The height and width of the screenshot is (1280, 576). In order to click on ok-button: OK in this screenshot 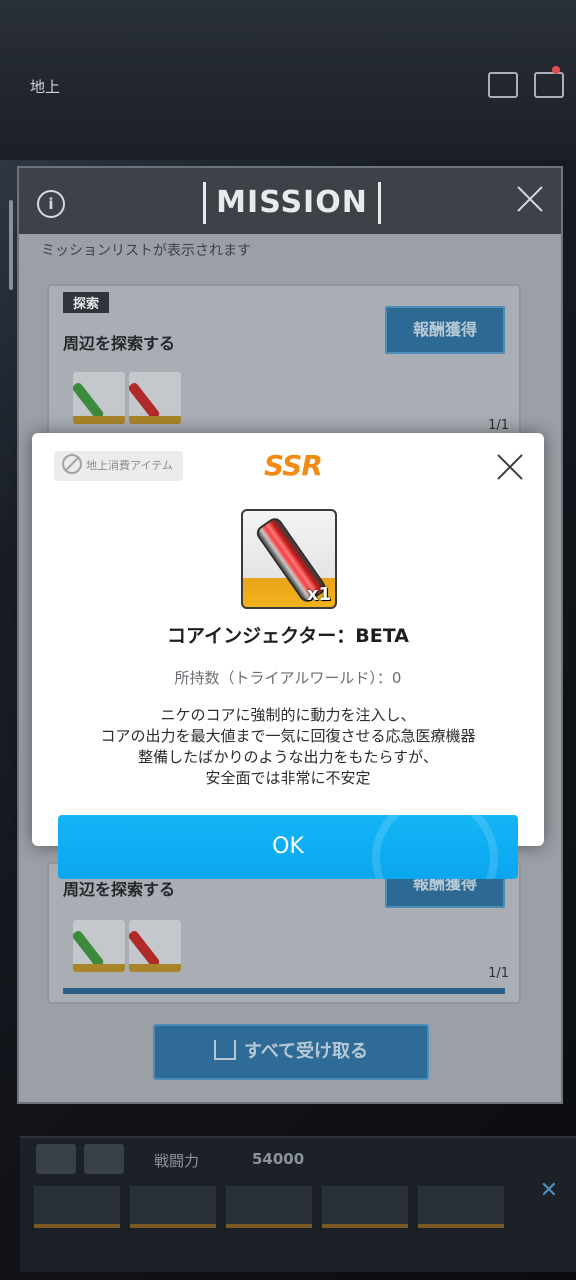, I will do `click(288, 847)`.